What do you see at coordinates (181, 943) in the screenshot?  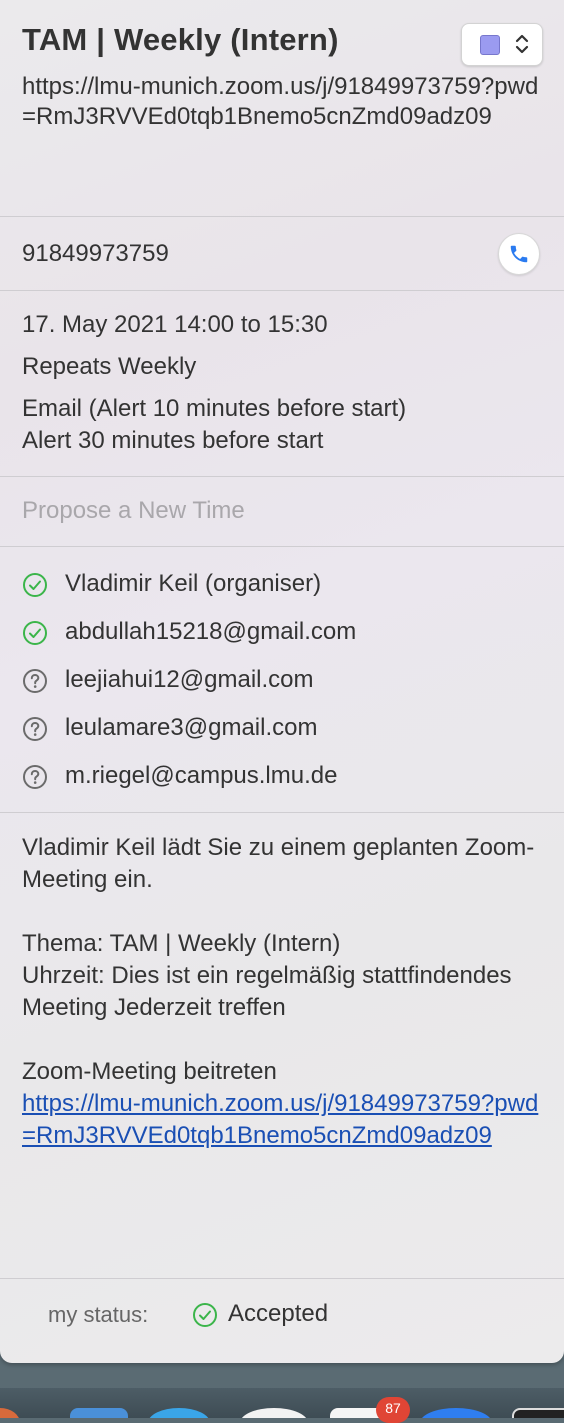 I see `notes-topic: Thema: TAM | Weekly (Intern)` at bounding box center [181, 943].